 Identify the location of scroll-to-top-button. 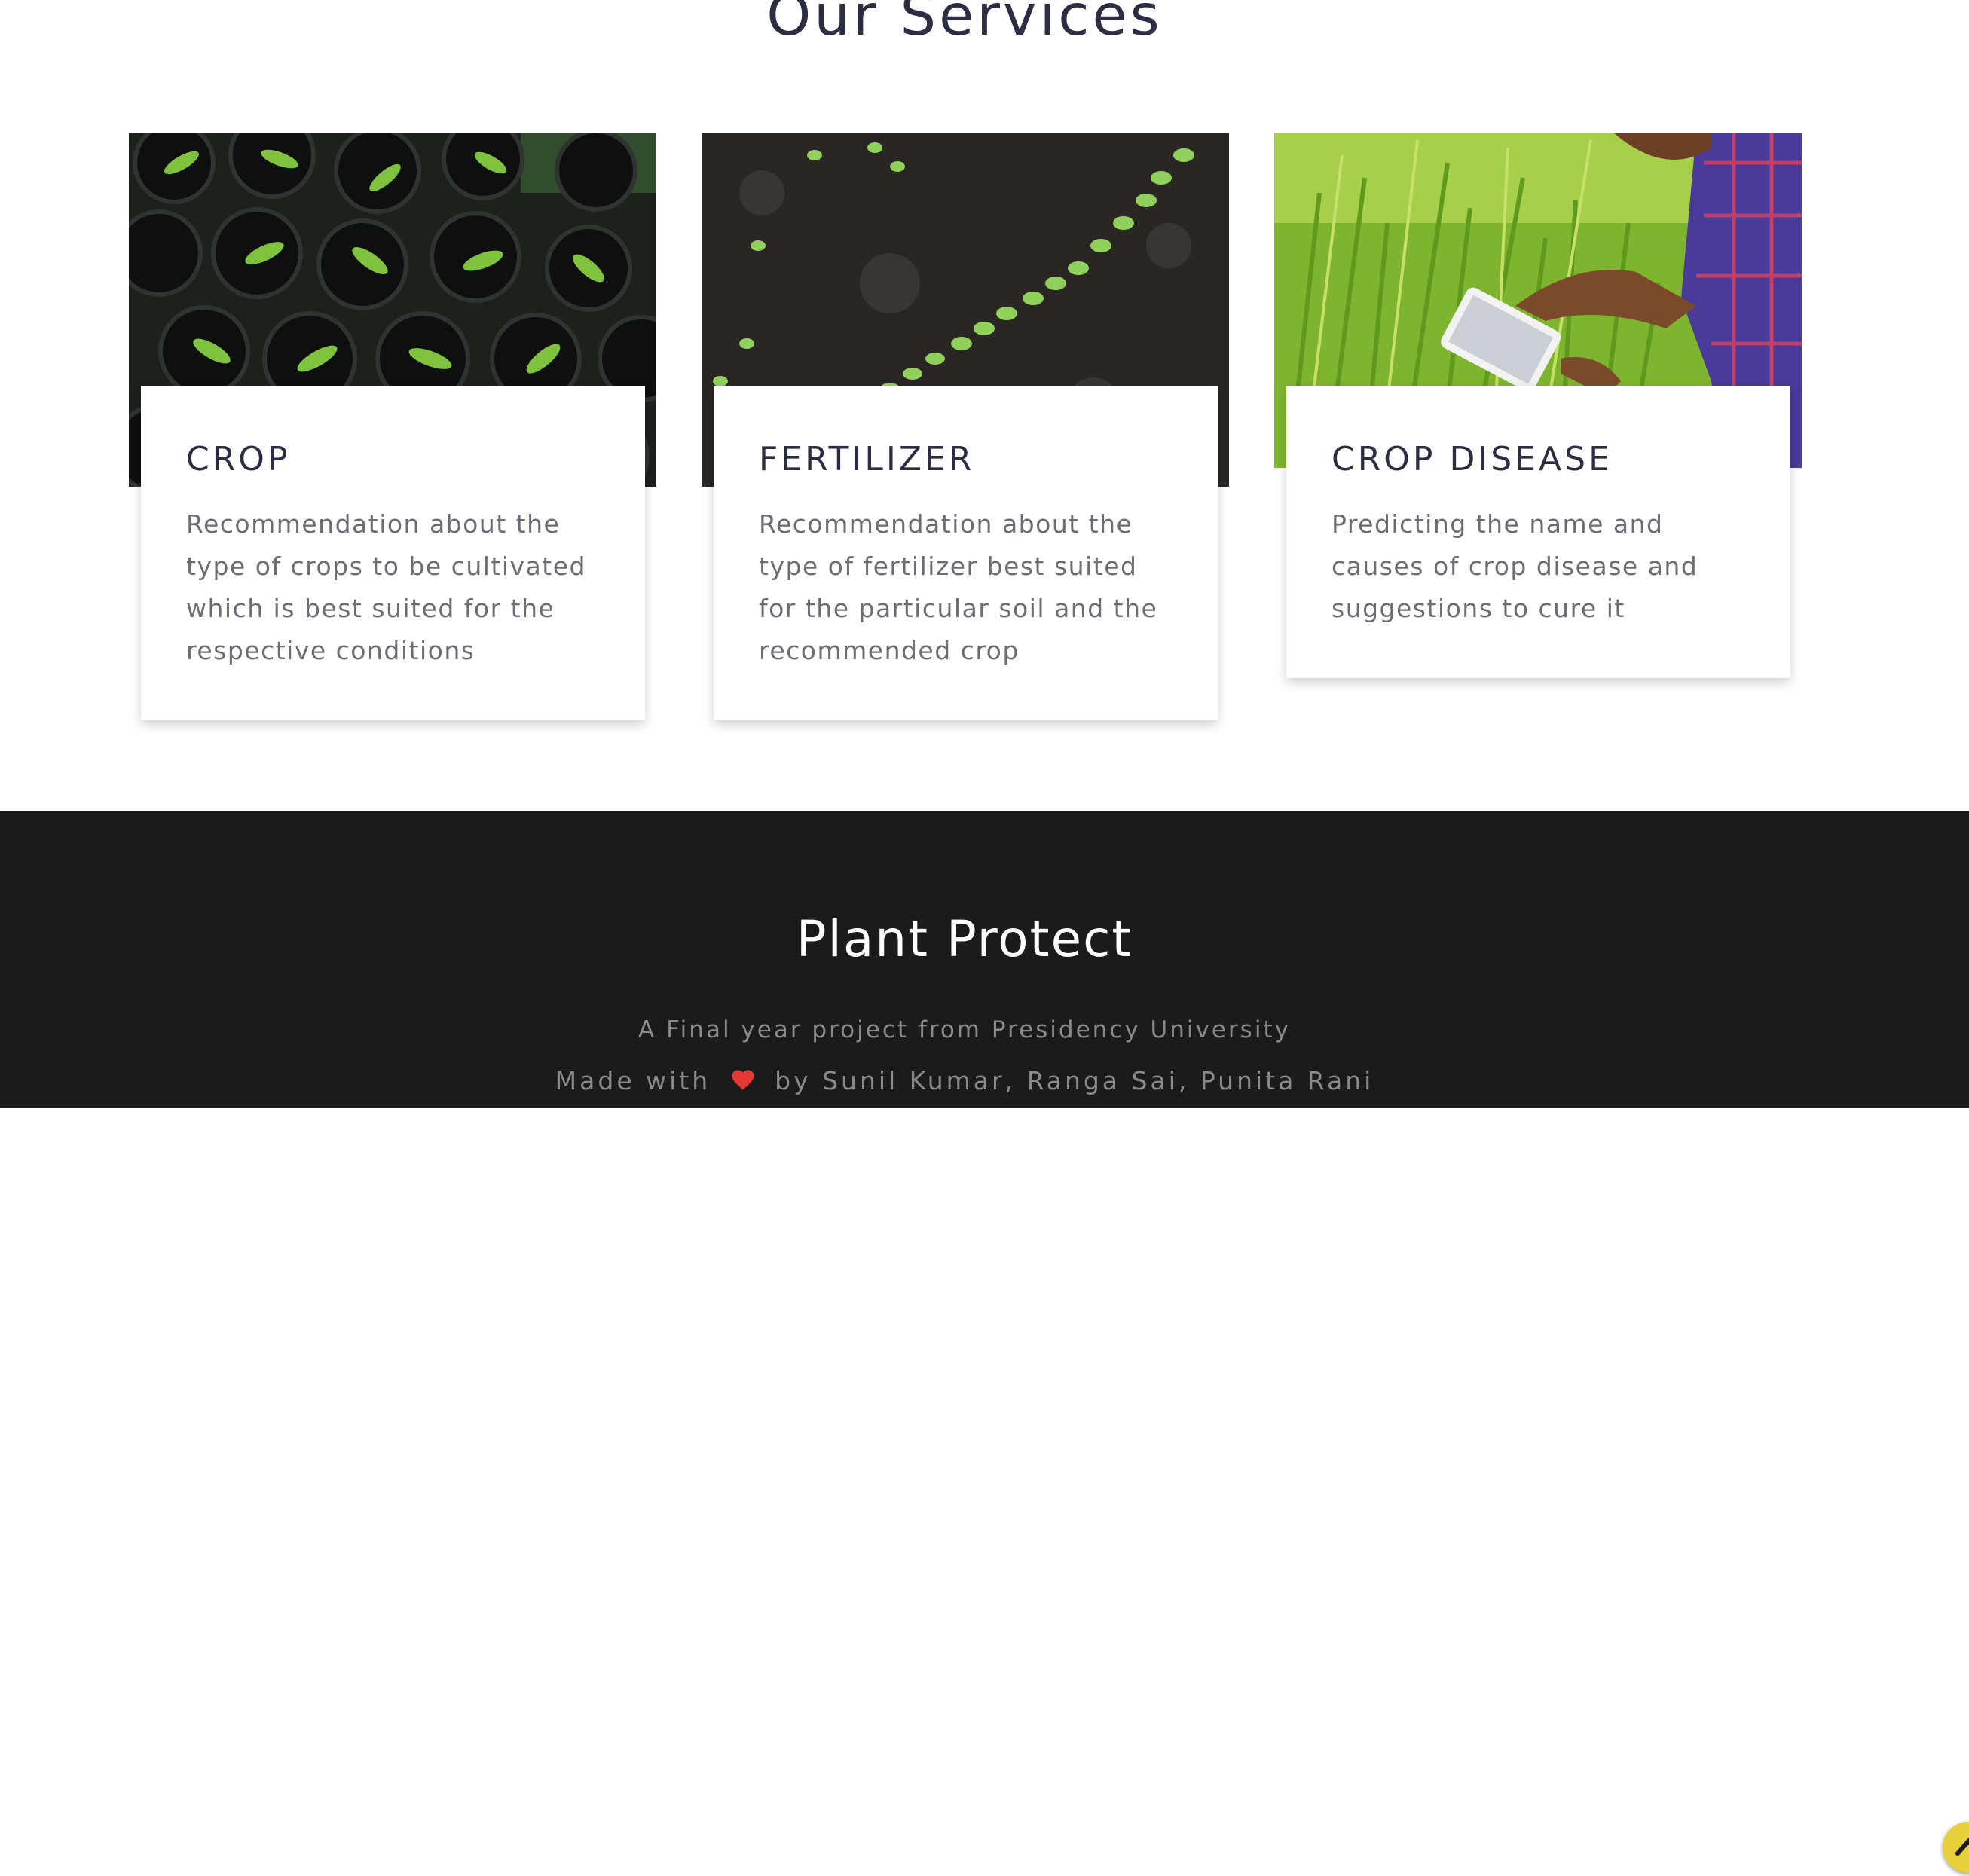
(1956, 1847).